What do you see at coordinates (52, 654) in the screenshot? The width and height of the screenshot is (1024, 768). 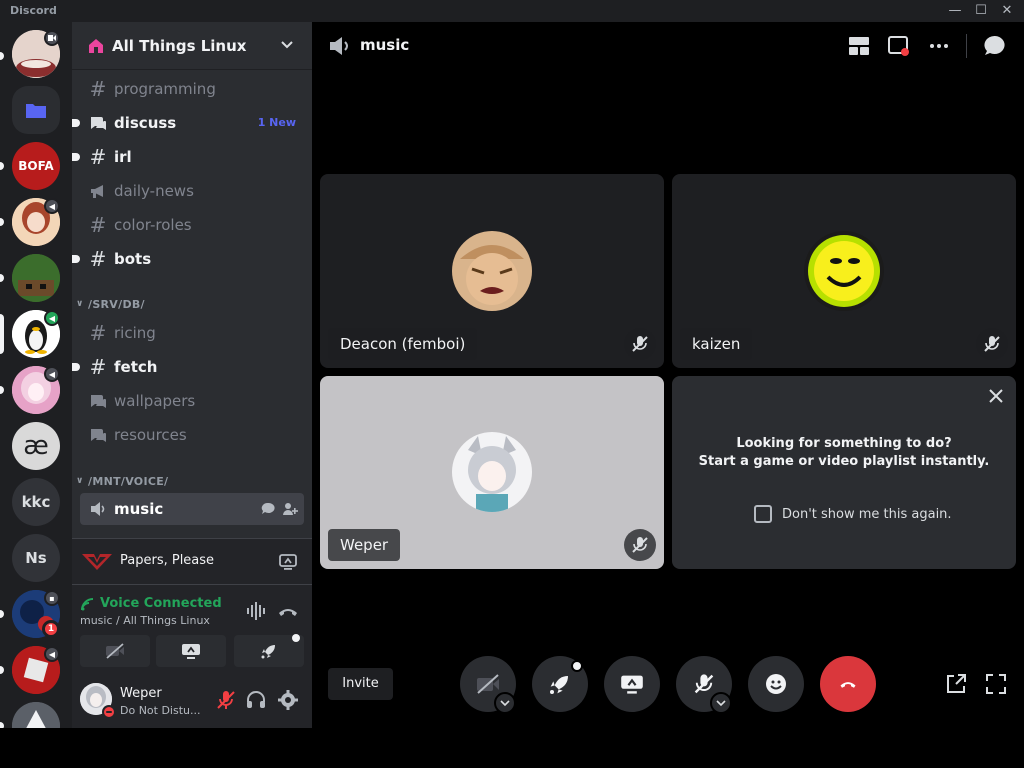 I see `speaker-badge: ◀` at bounding box center [52, 654].